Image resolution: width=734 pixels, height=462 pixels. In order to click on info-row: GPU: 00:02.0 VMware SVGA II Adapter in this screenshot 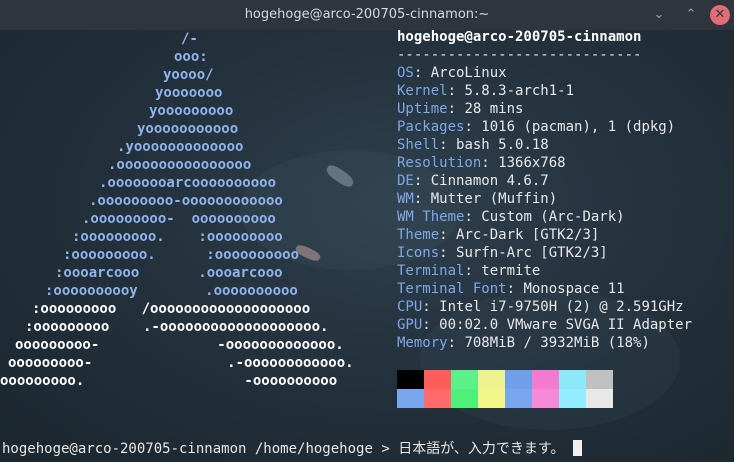, I will do `click(544, 325)`.